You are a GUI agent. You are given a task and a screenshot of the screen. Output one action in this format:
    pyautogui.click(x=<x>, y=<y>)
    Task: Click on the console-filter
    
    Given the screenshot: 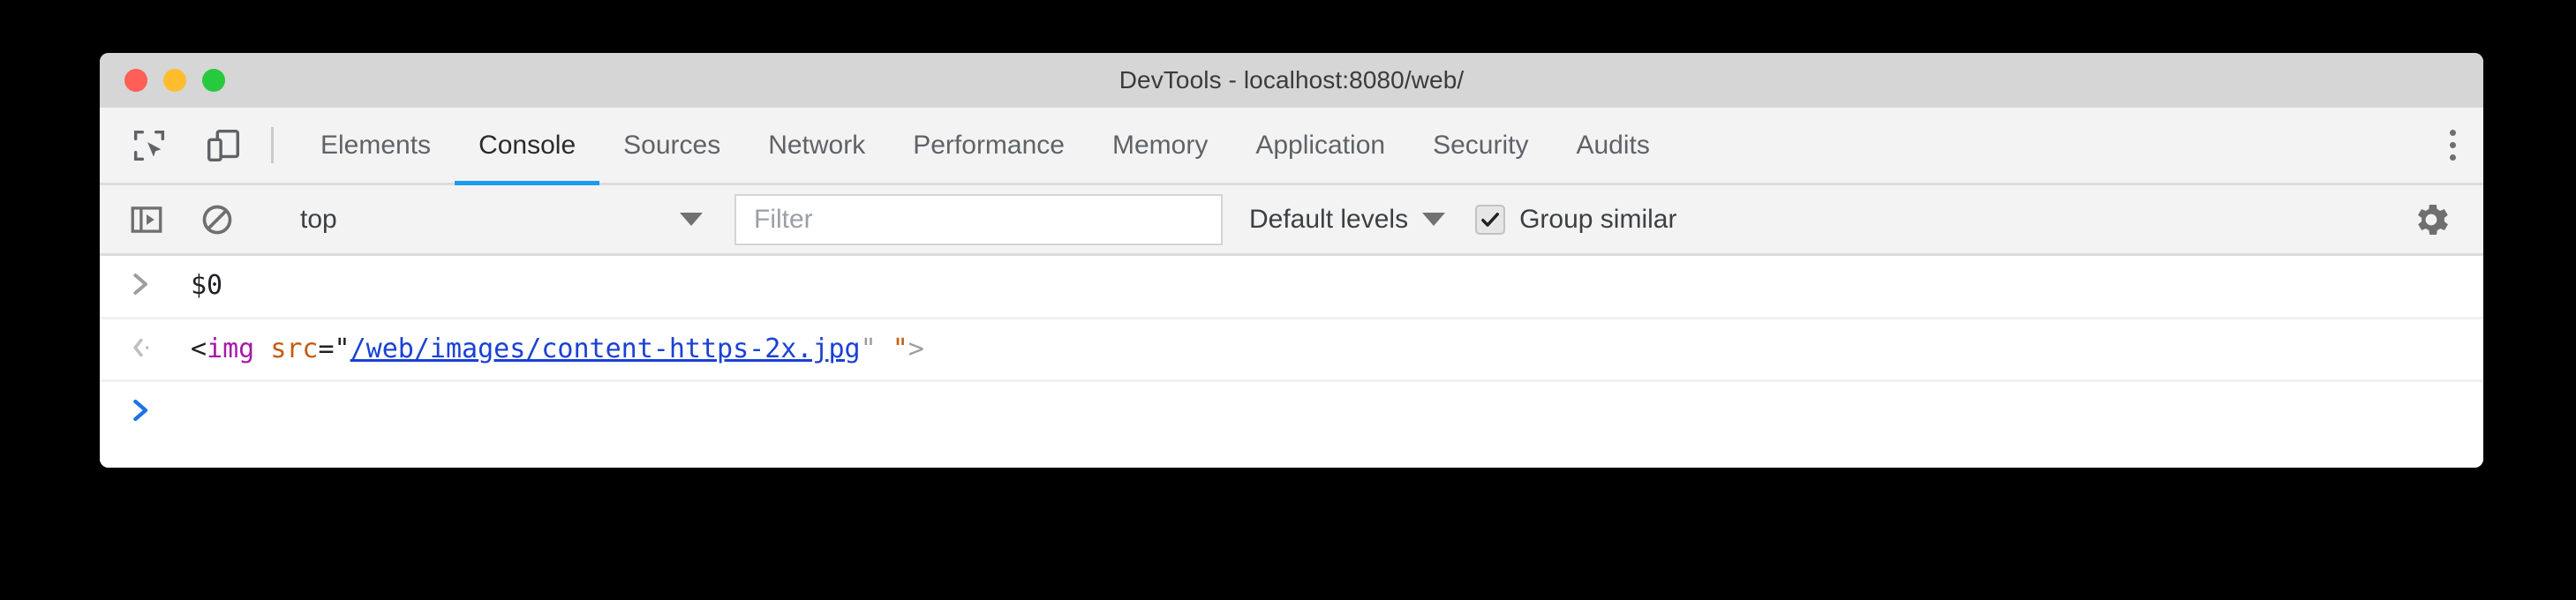 What is the action you would take?
    pyautogui.click(x=979, y=219)
    